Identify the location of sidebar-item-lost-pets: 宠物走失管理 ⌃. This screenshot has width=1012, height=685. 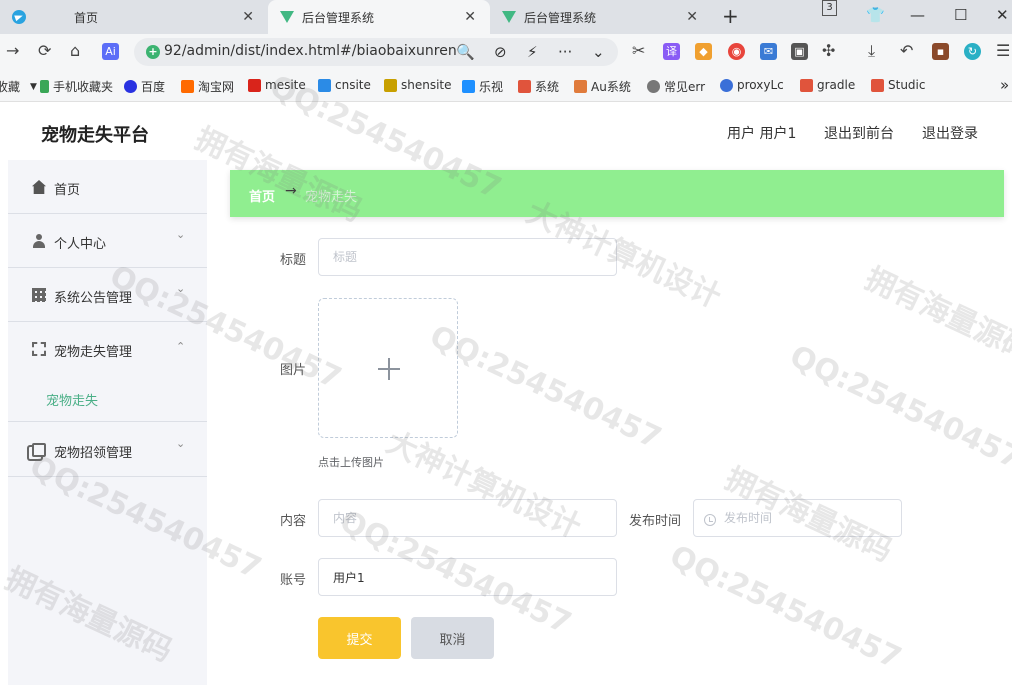
(107, 349).